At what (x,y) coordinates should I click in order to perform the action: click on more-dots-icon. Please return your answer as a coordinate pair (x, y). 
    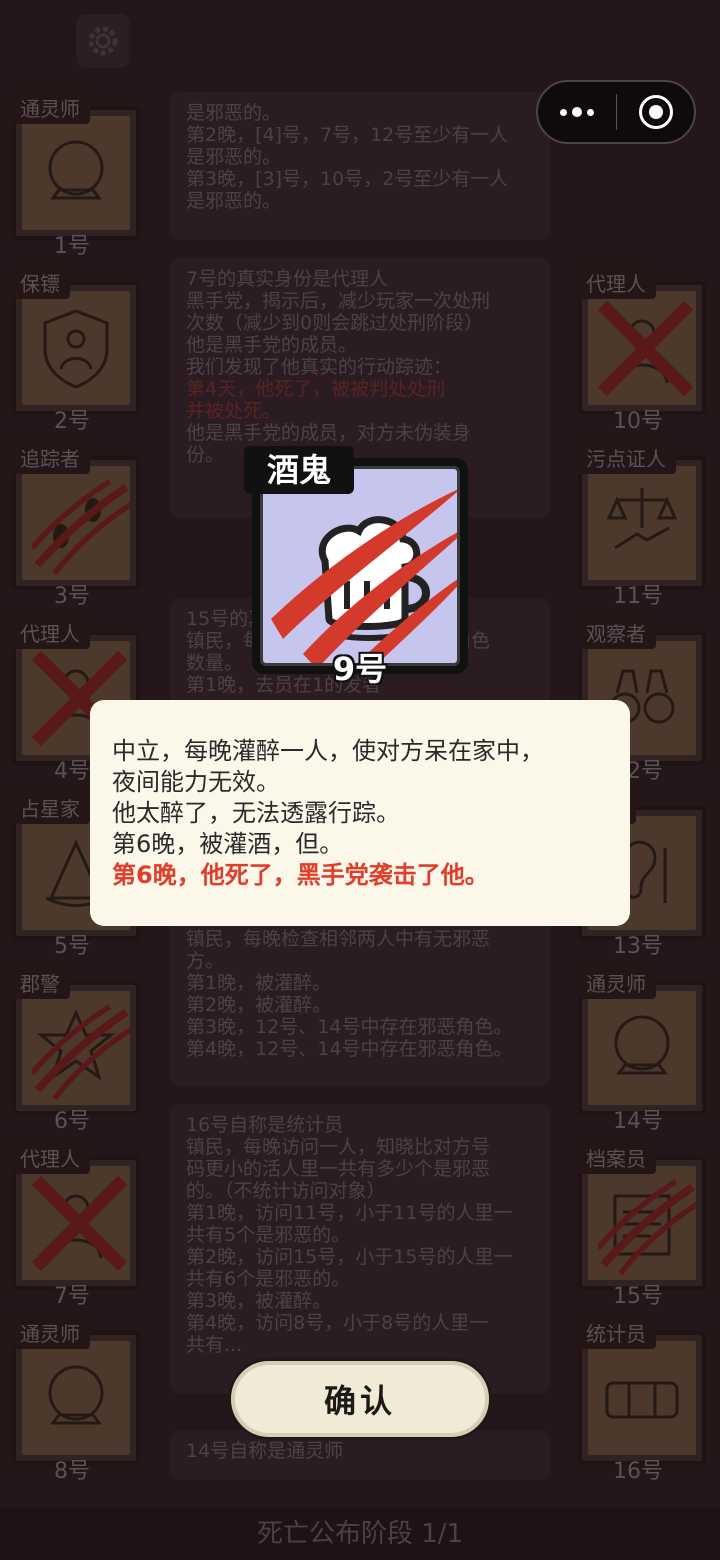
    Looking at the image, I should click on (577, 112).